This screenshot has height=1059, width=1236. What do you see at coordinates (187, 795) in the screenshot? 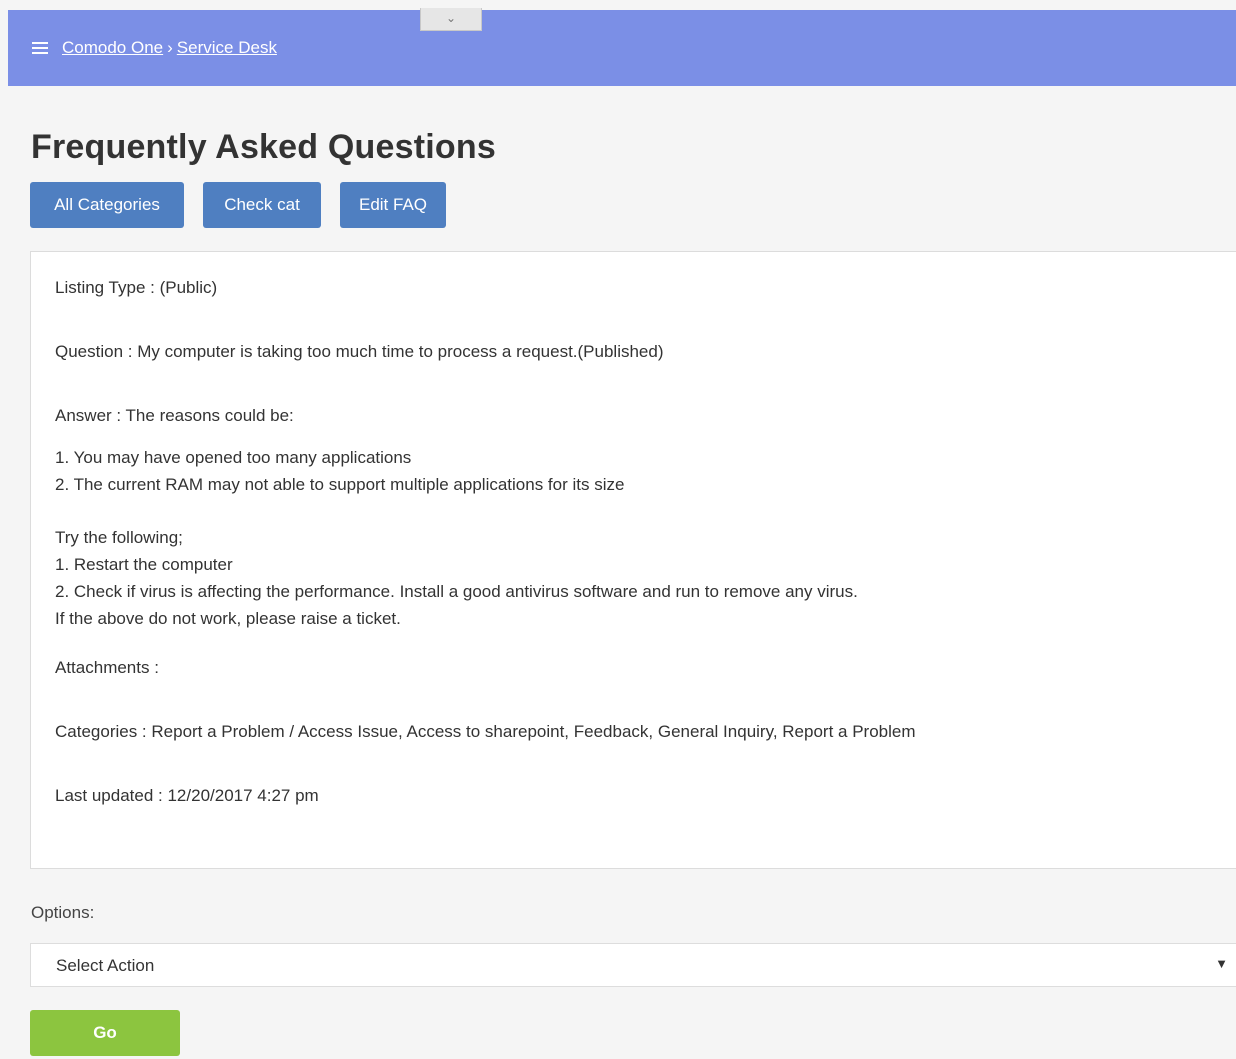
I see `faq-last-updated: Last updated : 12/20/2017 4:27 pm` at bounding box center [187, 795].